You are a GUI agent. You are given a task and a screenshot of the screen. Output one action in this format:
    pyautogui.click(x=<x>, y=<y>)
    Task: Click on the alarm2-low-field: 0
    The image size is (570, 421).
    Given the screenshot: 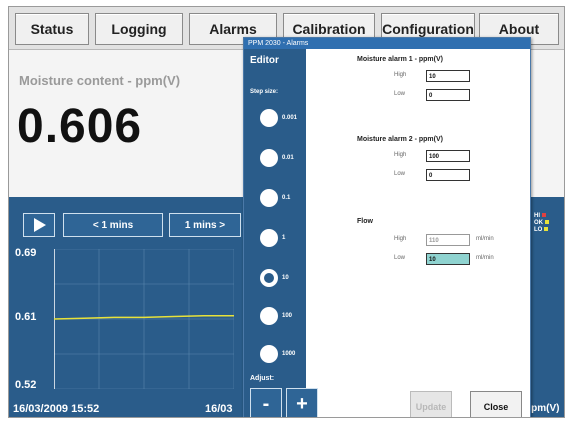 What is the action you would take?
    pyautogui.click(x=448, y=175)
    